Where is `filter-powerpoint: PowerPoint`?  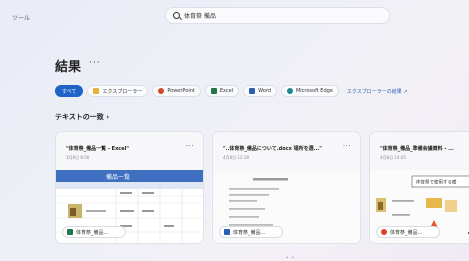
filter-powerpoint: PowerPoint is located at coordinates (176, 91).